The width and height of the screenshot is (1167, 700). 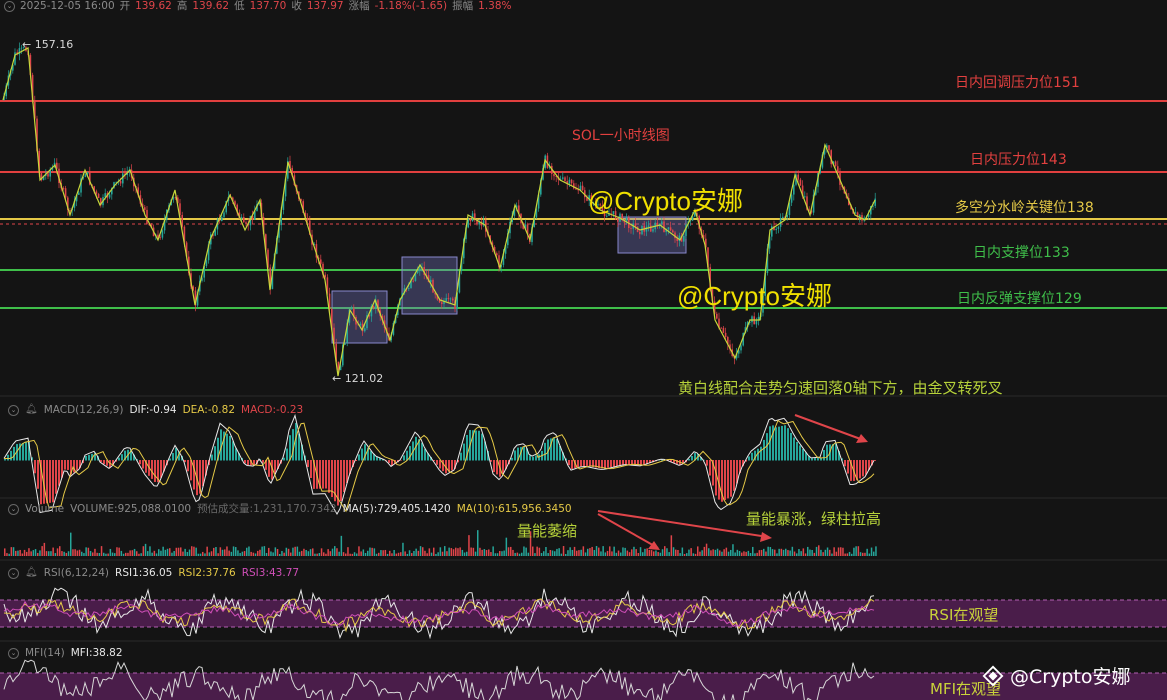 I want to click on macd-arrow, so click(x=830, y=428).